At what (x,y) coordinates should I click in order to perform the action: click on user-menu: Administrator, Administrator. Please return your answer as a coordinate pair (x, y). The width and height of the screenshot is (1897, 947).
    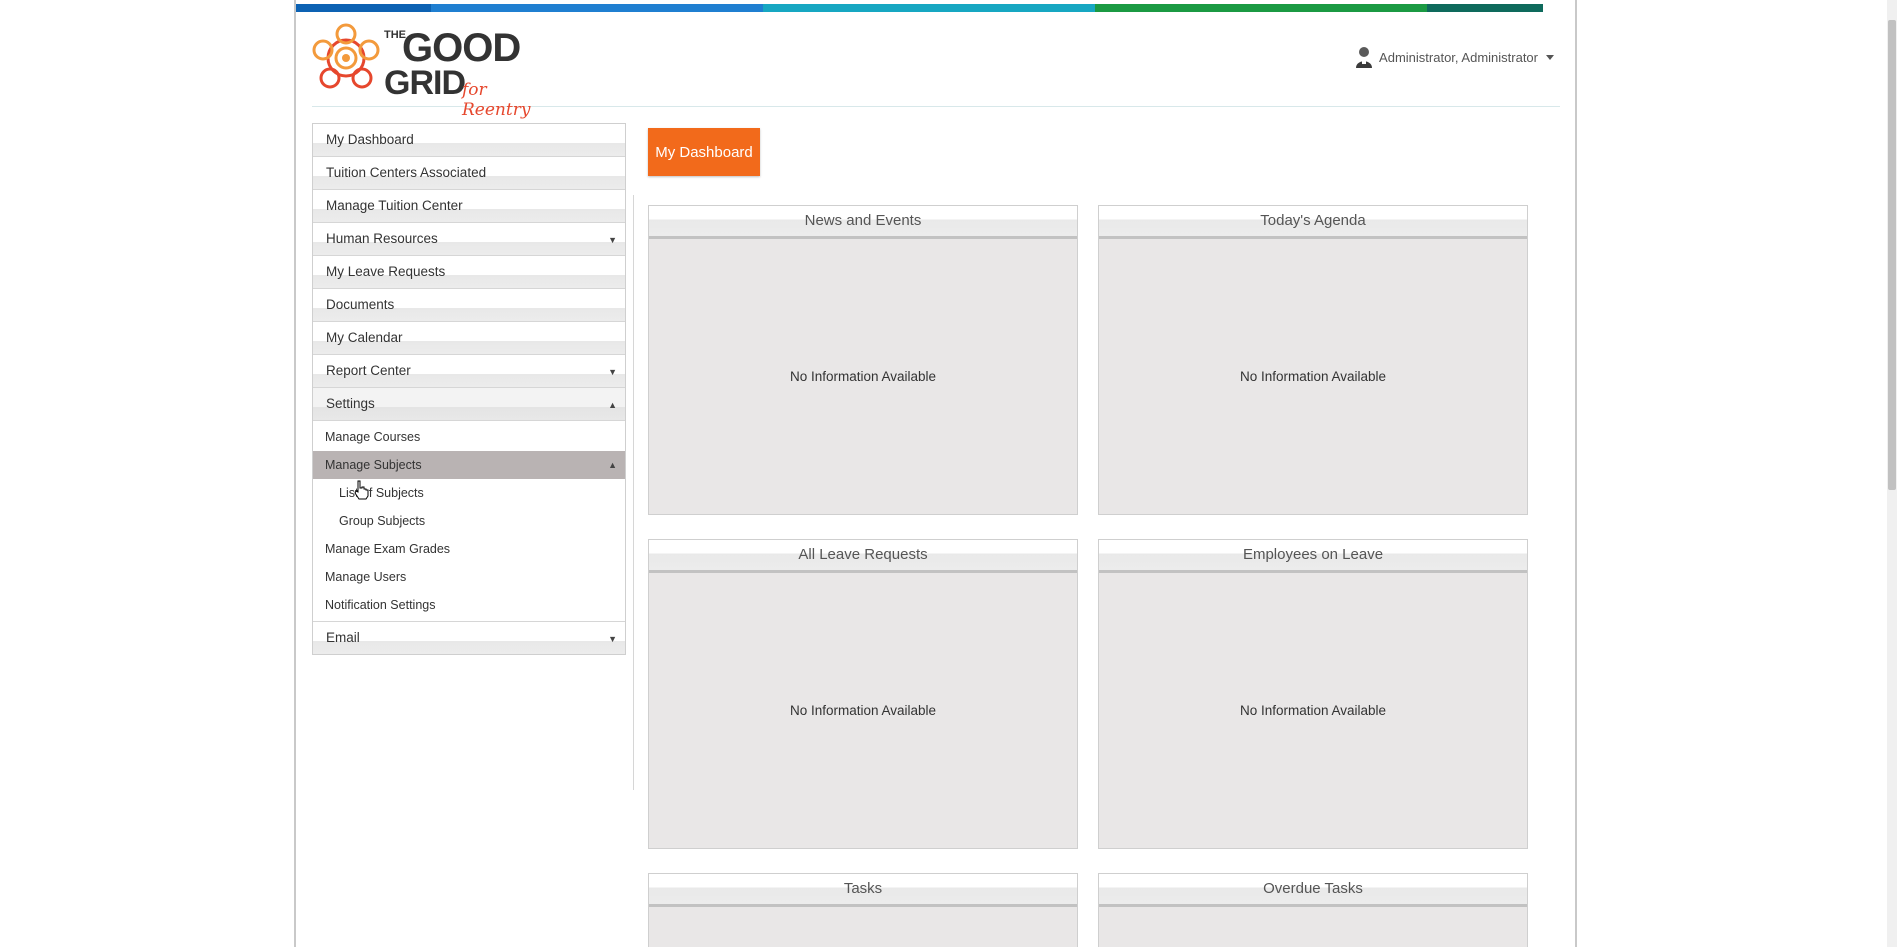
    Looking at the image, I should click on (1454, 57).